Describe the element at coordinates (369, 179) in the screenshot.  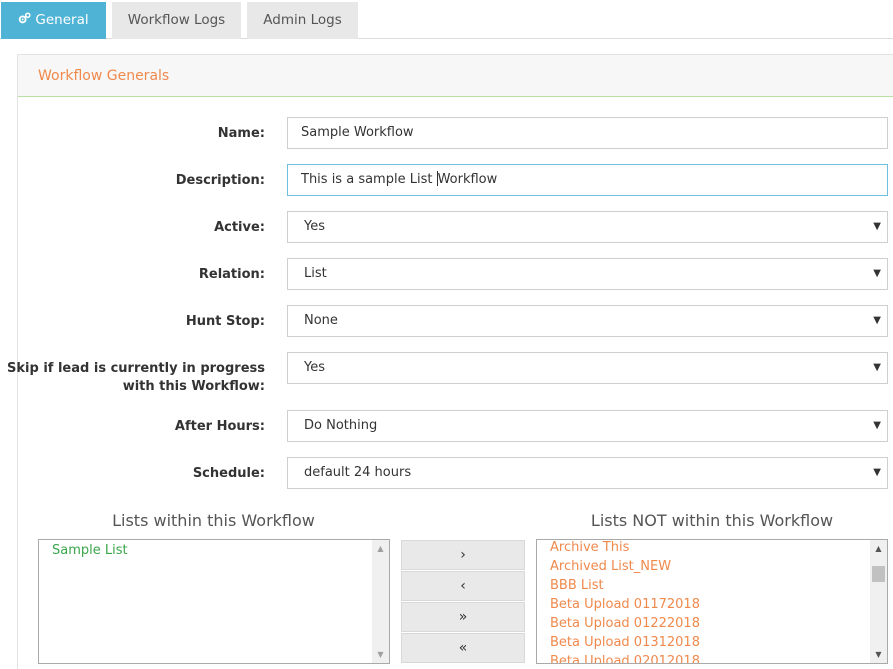
I see `description-text-before-cursor: This is a sample List` at that location.